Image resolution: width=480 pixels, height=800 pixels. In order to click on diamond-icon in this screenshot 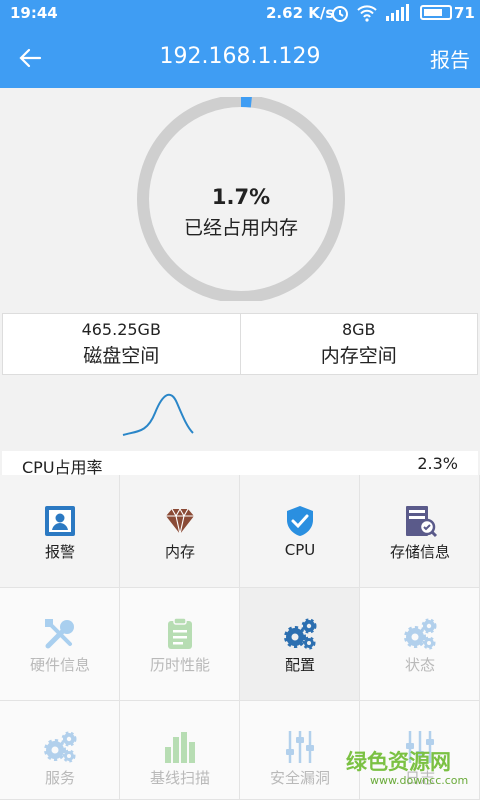, I will do `click(180, 521)`.